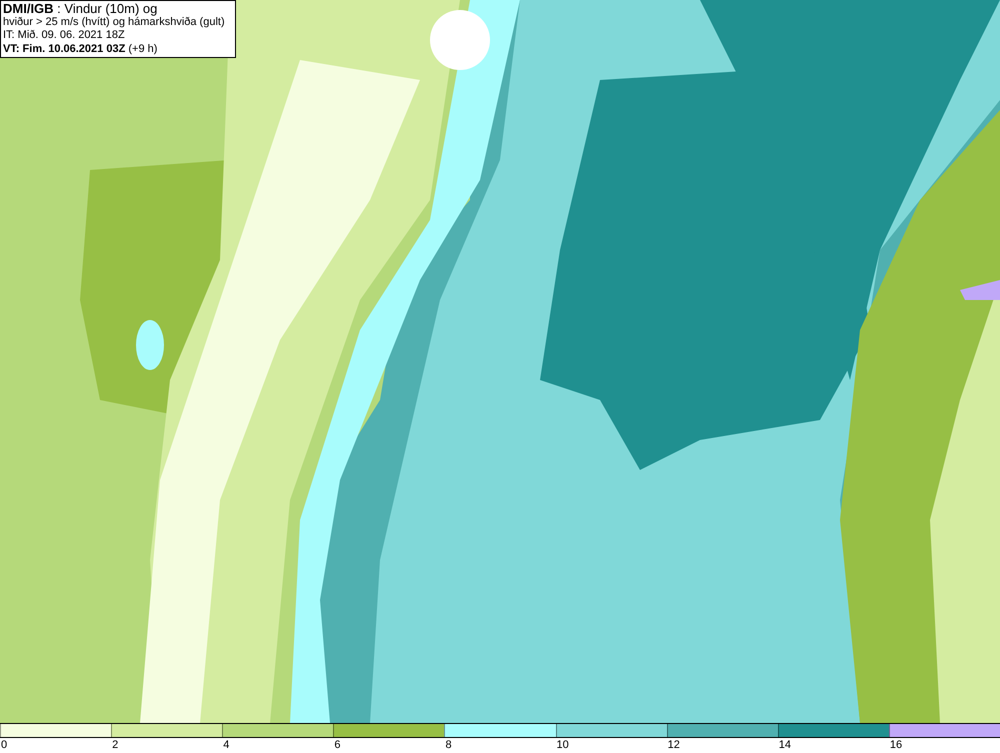  What do you see at coordinates (674, 745) in the screenshot?
I see `legend-label: 12` at bounding box center [674, 745].